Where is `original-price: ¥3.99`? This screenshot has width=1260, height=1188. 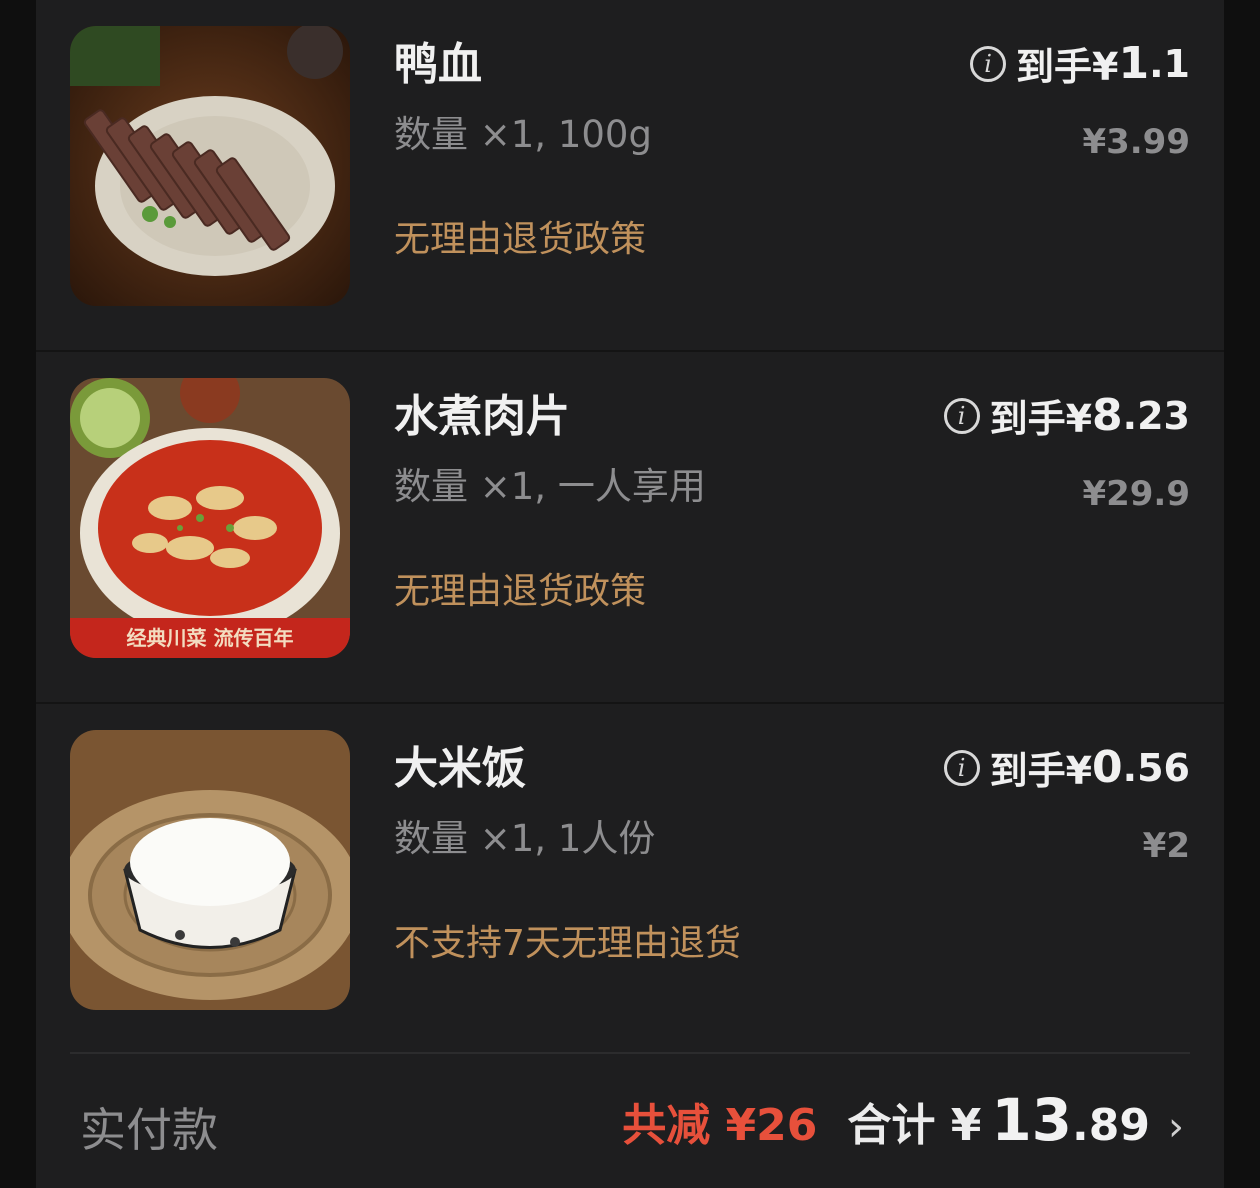
original-price: ¥3.99 is located at coordinates (1136, 142).